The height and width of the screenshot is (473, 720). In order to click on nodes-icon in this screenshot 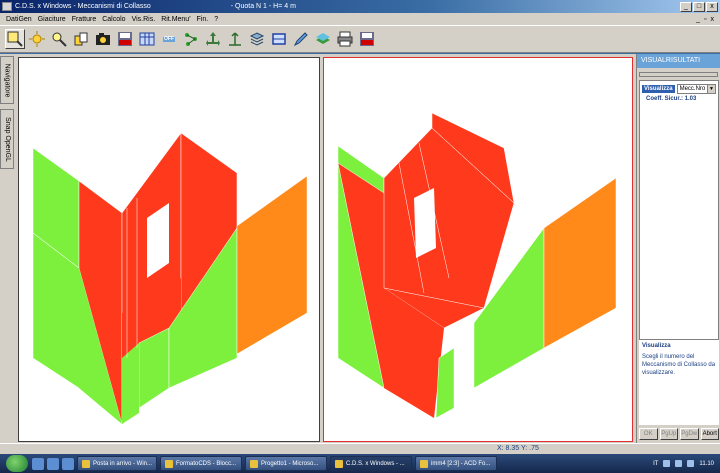, I will do `click(191, 39)`.